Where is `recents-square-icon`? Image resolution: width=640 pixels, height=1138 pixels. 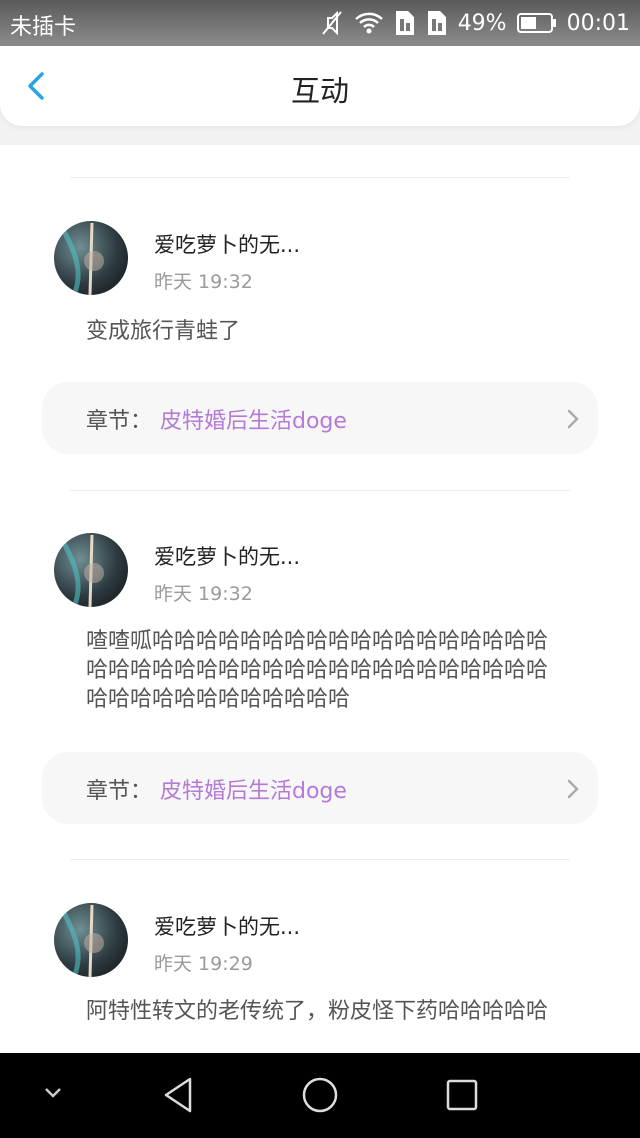 recents-square-icon is located at coordinates (462, 1097).